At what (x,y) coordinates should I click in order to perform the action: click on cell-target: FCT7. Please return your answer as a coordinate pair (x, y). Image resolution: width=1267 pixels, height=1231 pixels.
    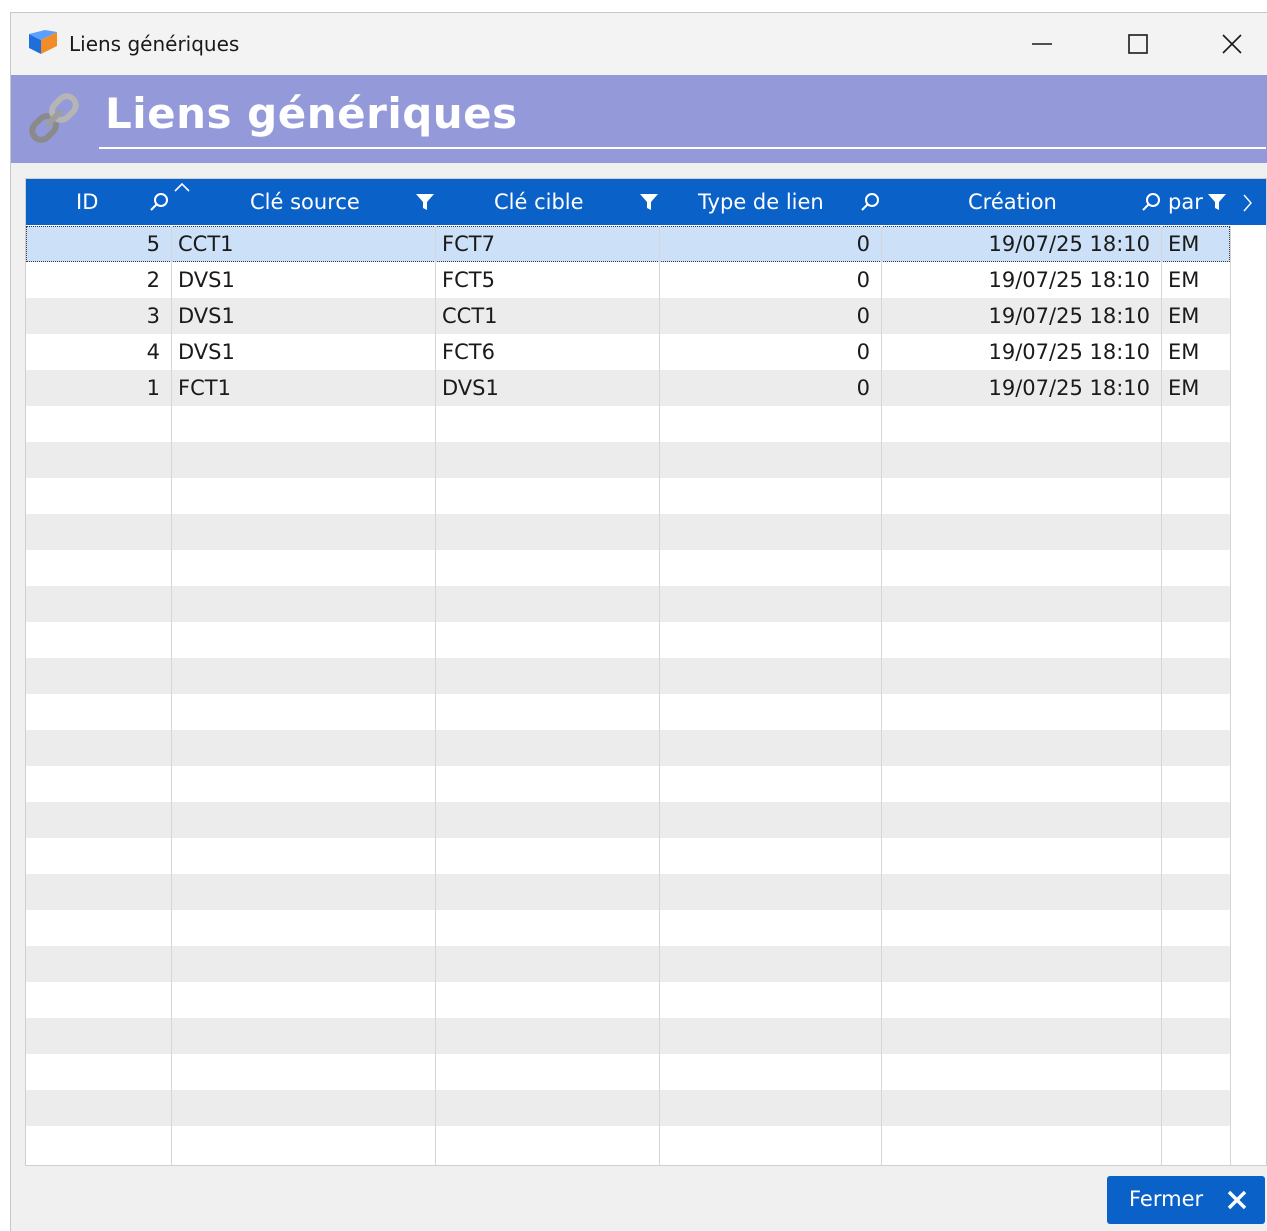
    Looking at the image, I should click on (468, 244).